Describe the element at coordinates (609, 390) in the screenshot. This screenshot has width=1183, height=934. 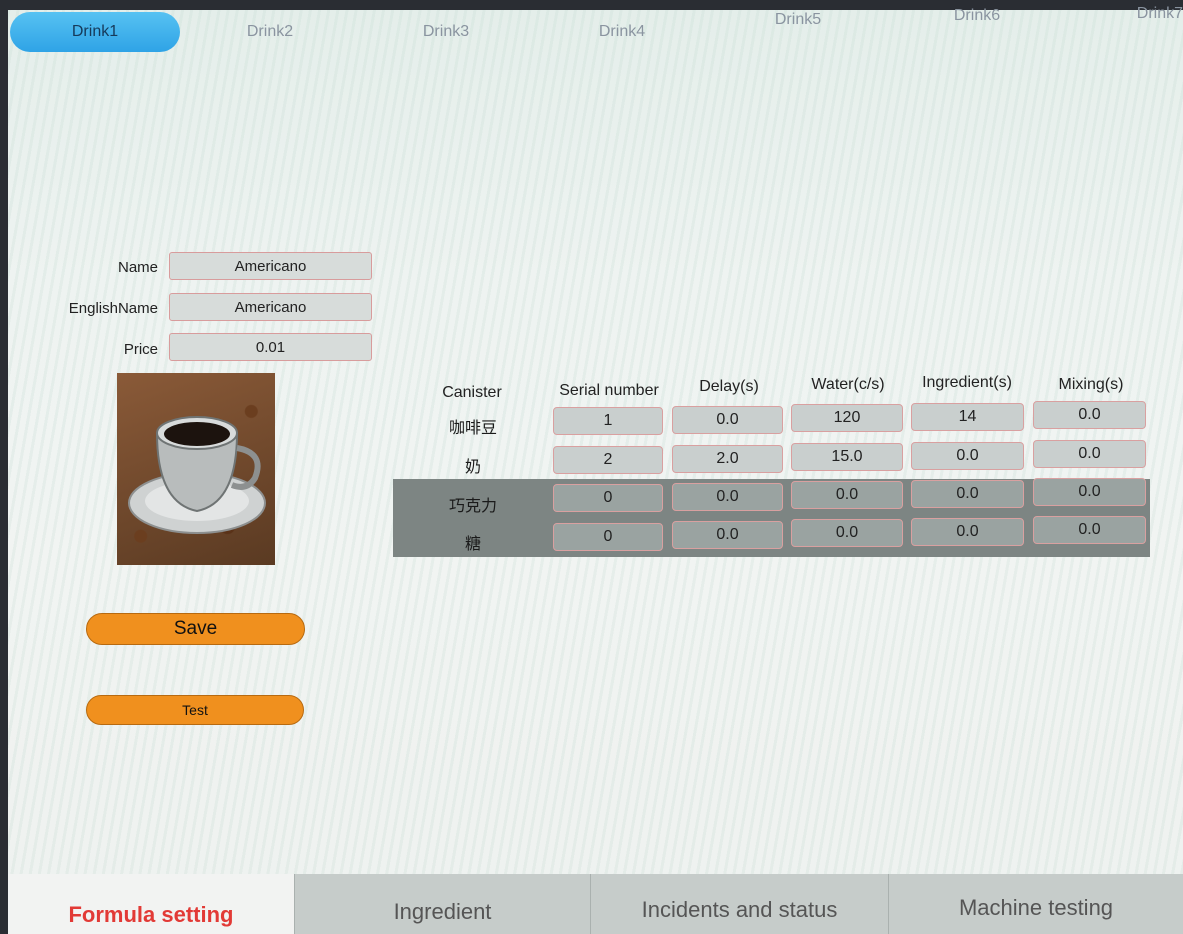
I see `header-serial-number: Serial number` at that location.